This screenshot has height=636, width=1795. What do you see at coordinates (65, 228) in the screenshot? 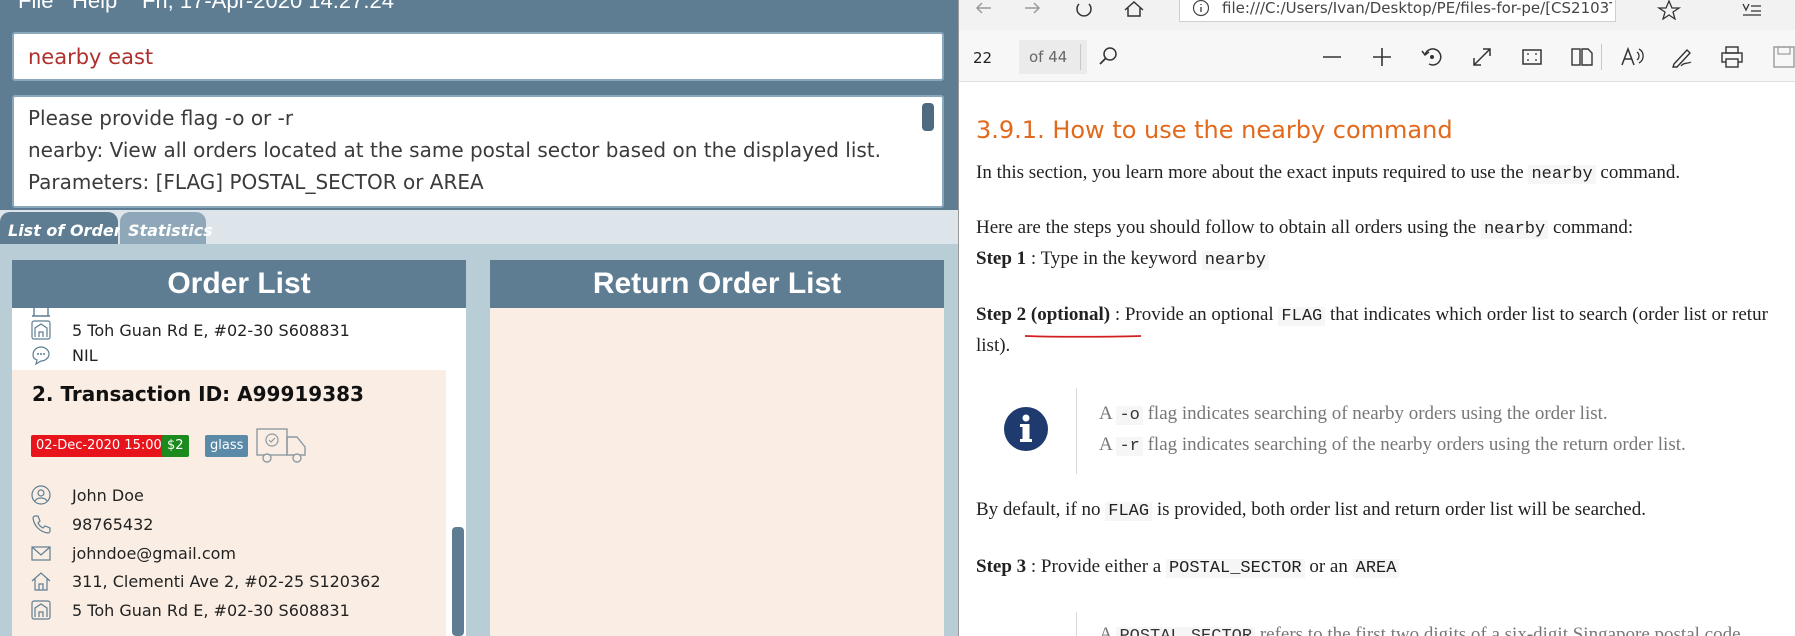
I see `tab-list-of-orders: List of Orders` at bounding box center [65, 228].